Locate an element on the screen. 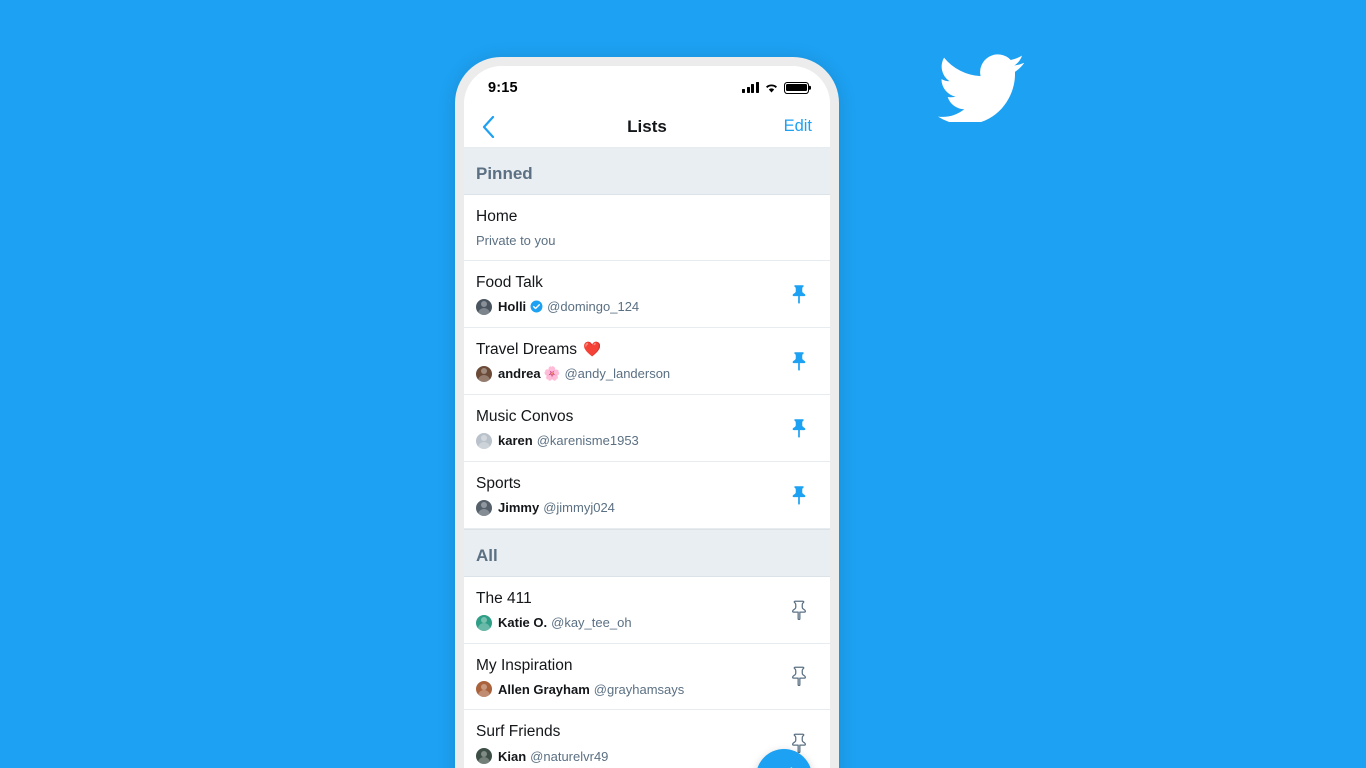 This screenshot has width=1366, height=768. owner-display-name-text: karen is located at coordinates (515, 441).